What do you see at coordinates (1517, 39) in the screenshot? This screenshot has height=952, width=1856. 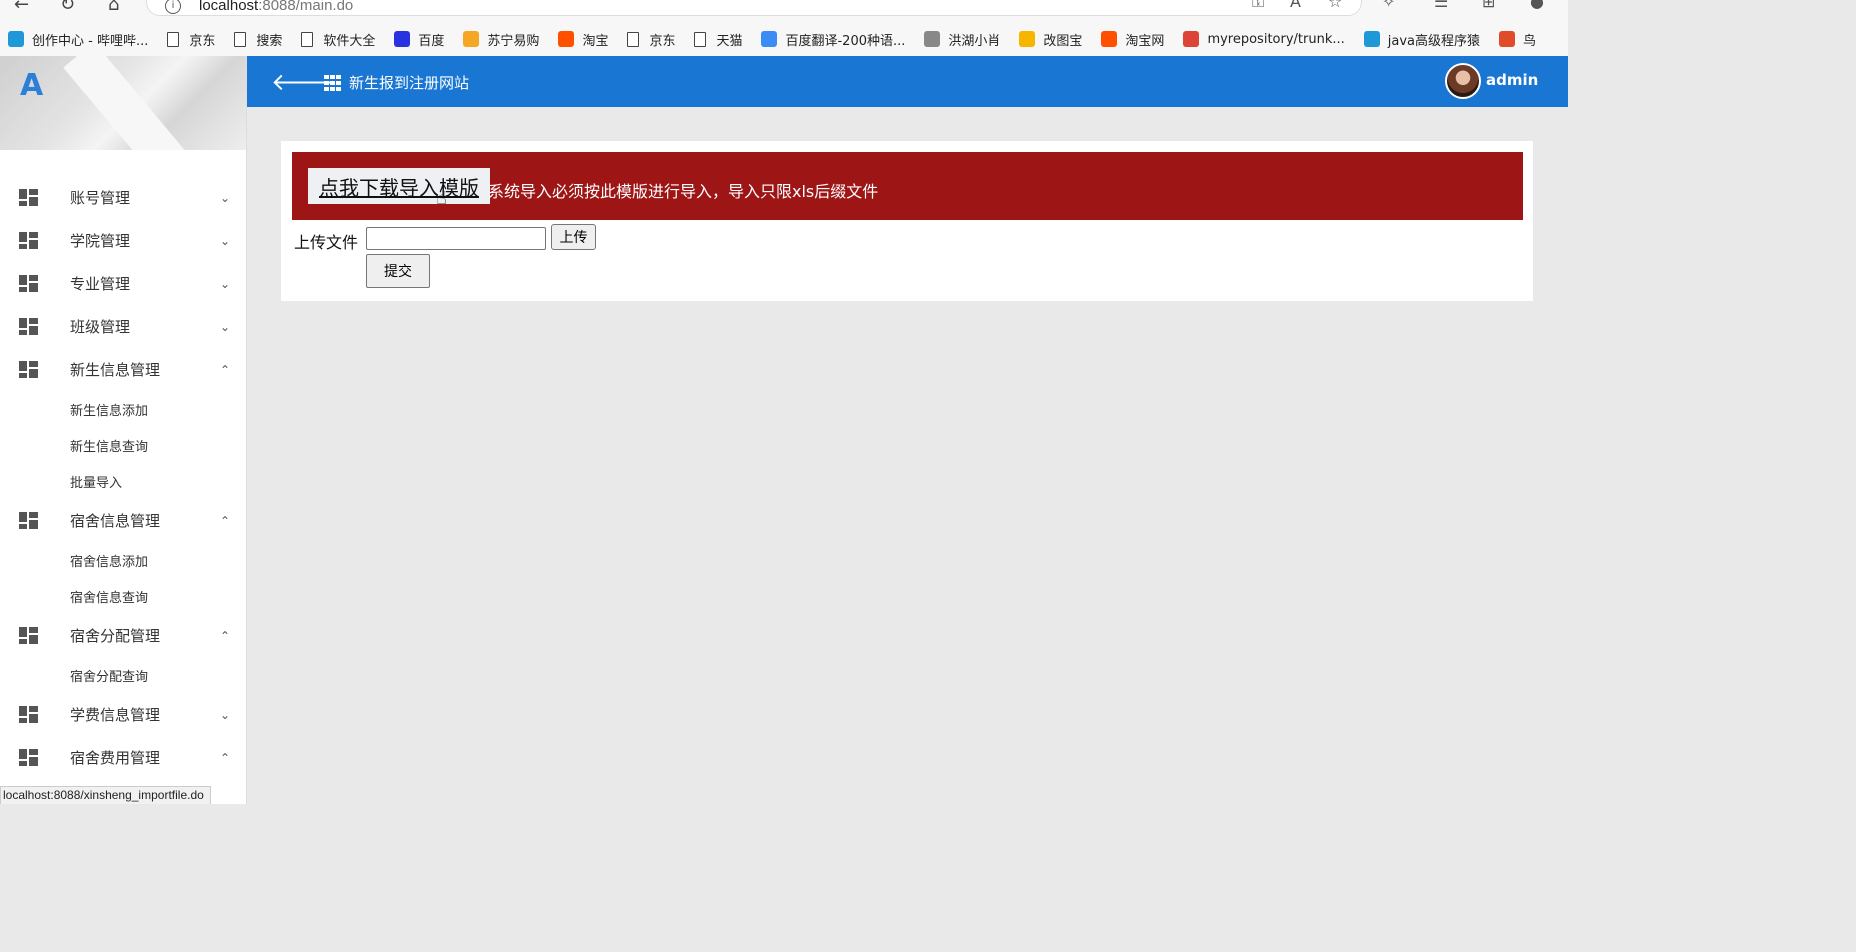 I see `bookmark-item: 鸟` at bounding box center [1517, 39].